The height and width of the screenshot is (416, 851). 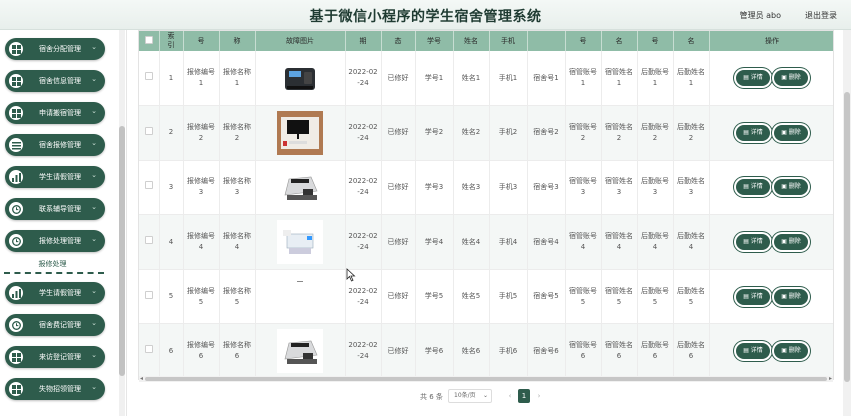 I want to click on sidebar-item-6: 报修处理管理 ⌄, so click(x=55, y=241).